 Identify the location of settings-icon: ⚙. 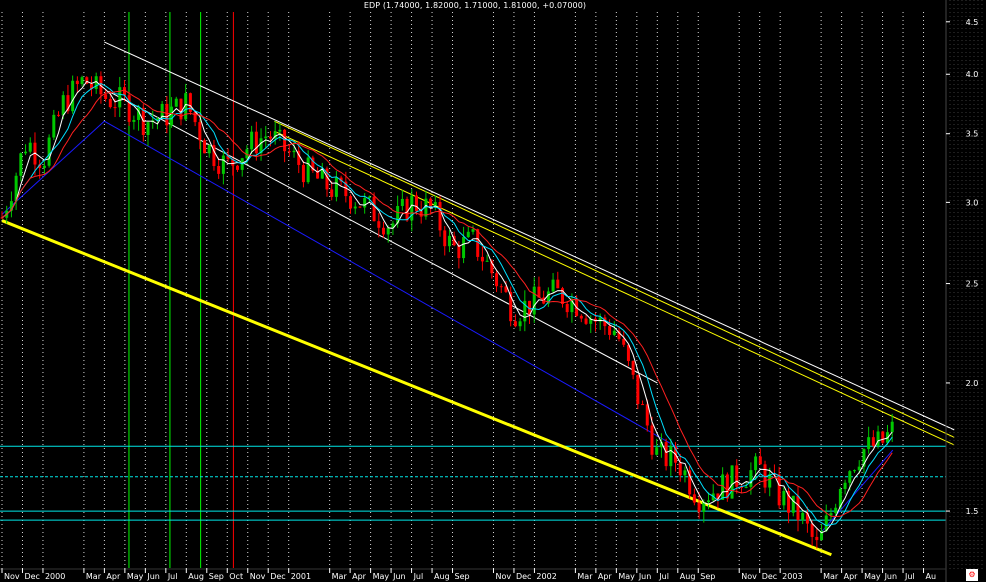
(972, 575).